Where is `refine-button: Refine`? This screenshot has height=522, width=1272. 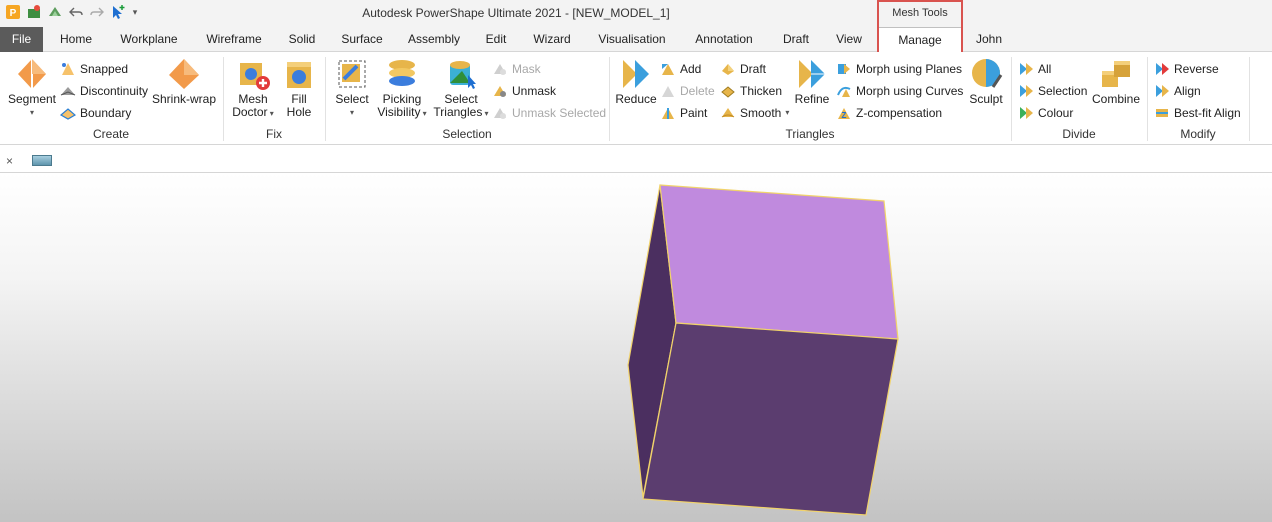
refine-button: Refine is located at coordinates (812, 81).